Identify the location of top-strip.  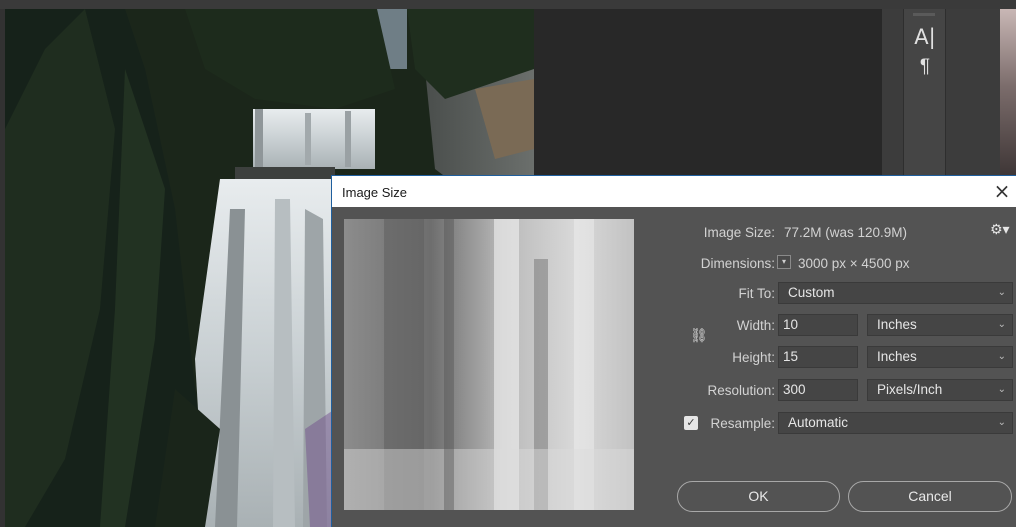
(508, 4).